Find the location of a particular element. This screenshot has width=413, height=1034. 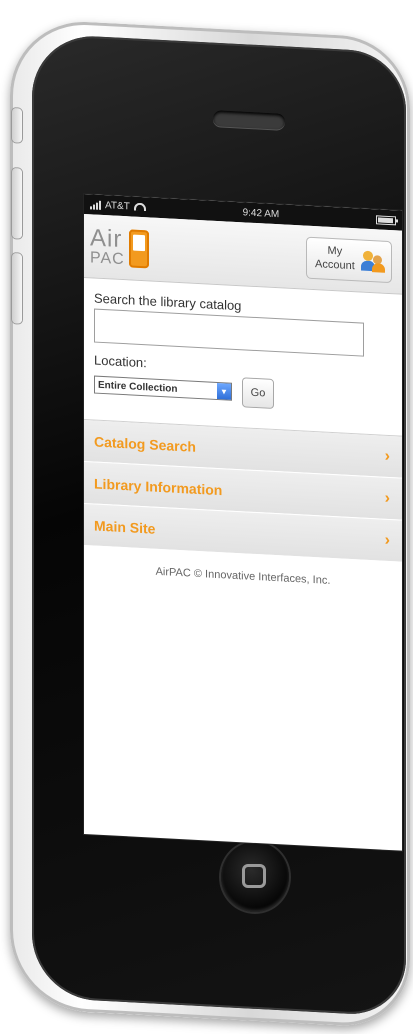

phone-logo-icon is located at coordinates (138, 248).